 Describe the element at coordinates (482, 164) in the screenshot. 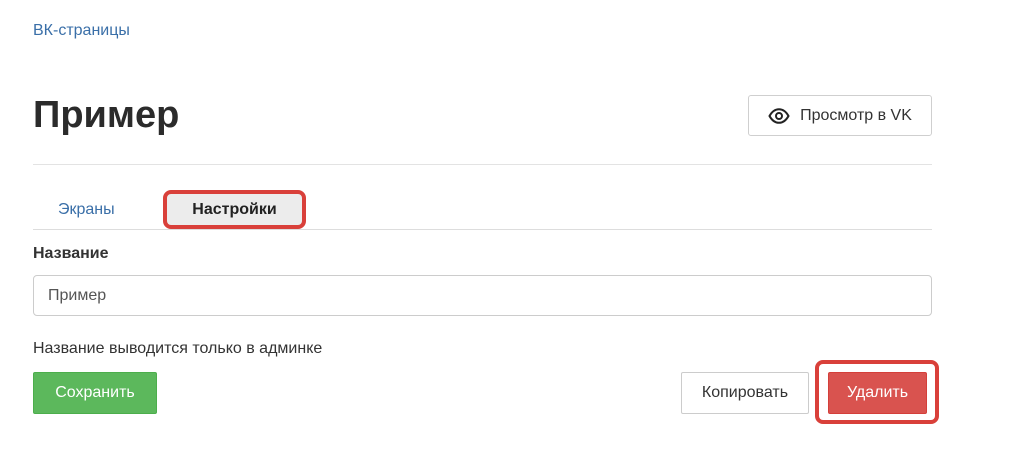

I see `header-divider` at that location.